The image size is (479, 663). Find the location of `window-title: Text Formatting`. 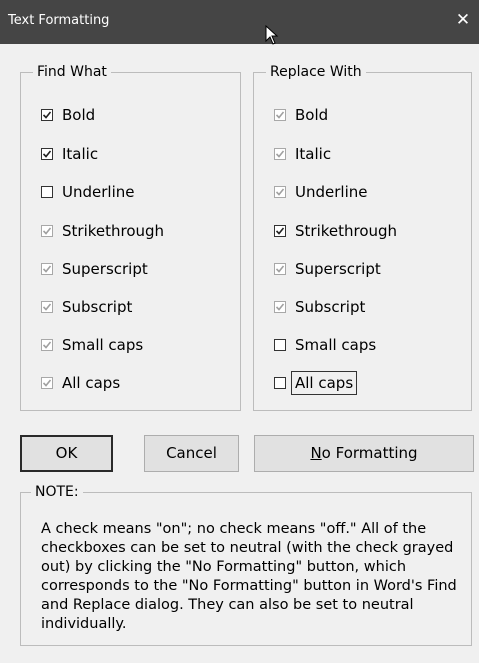

window-title: Text Formatting is located at coordinates (59, 20).